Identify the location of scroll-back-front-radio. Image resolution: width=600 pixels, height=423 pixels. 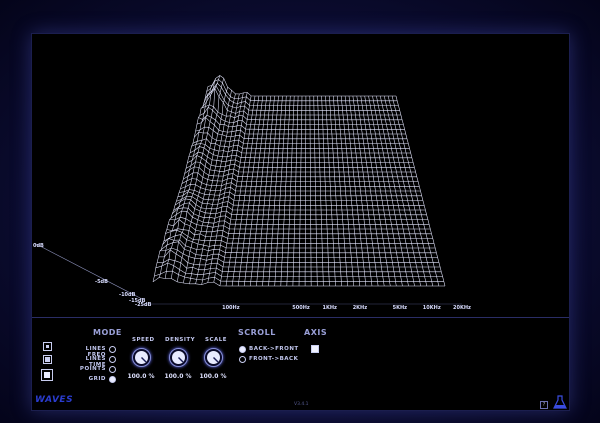
(242, 349).